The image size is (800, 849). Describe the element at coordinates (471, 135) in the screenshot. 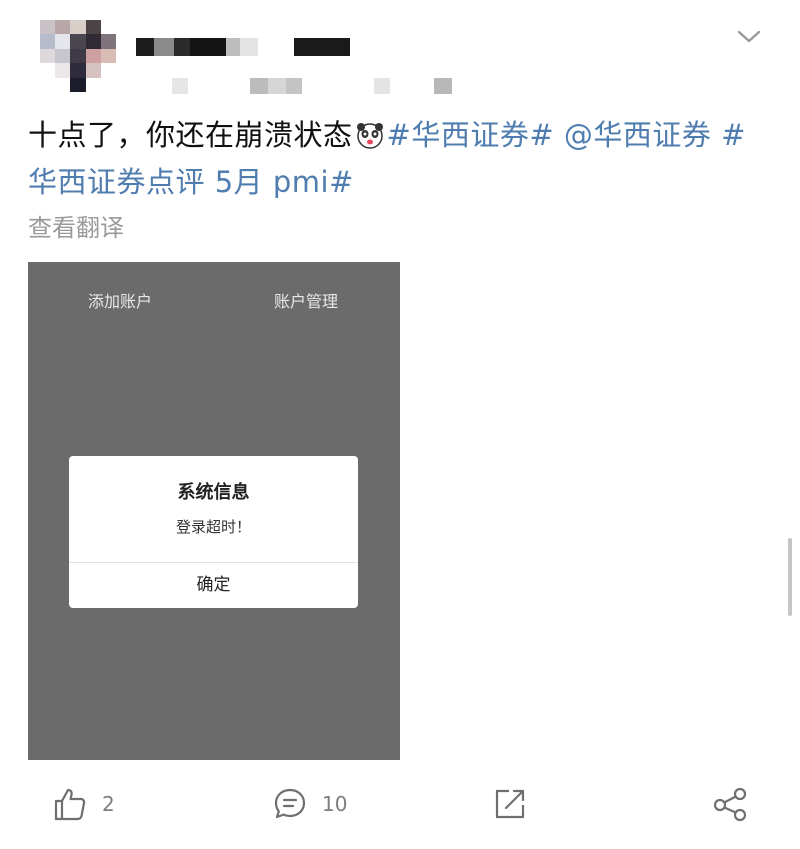

I see `hashtag-link: #华西证券#` at that location.